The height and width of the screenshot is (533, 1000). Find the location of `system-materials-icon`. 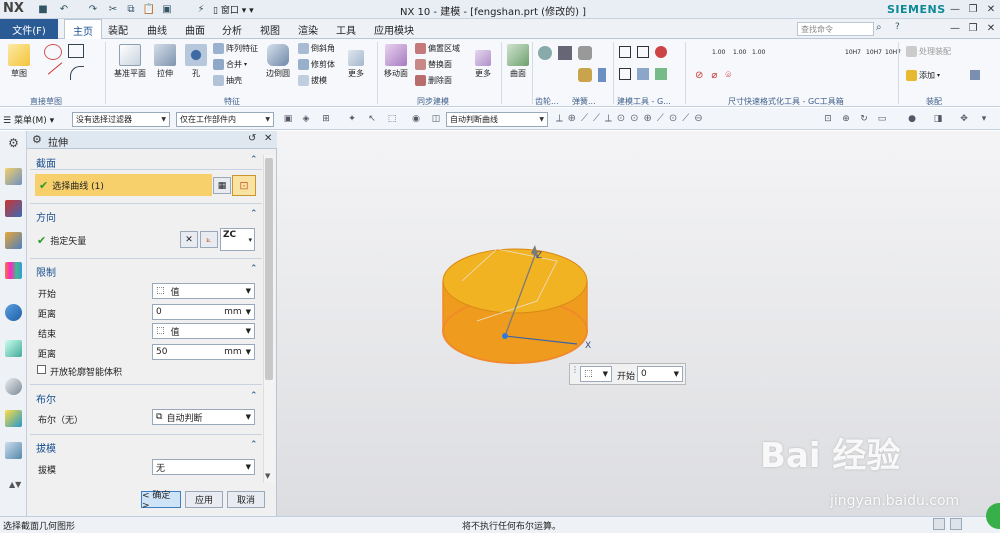

system-materials-icon is located at coordinates (13, 418).